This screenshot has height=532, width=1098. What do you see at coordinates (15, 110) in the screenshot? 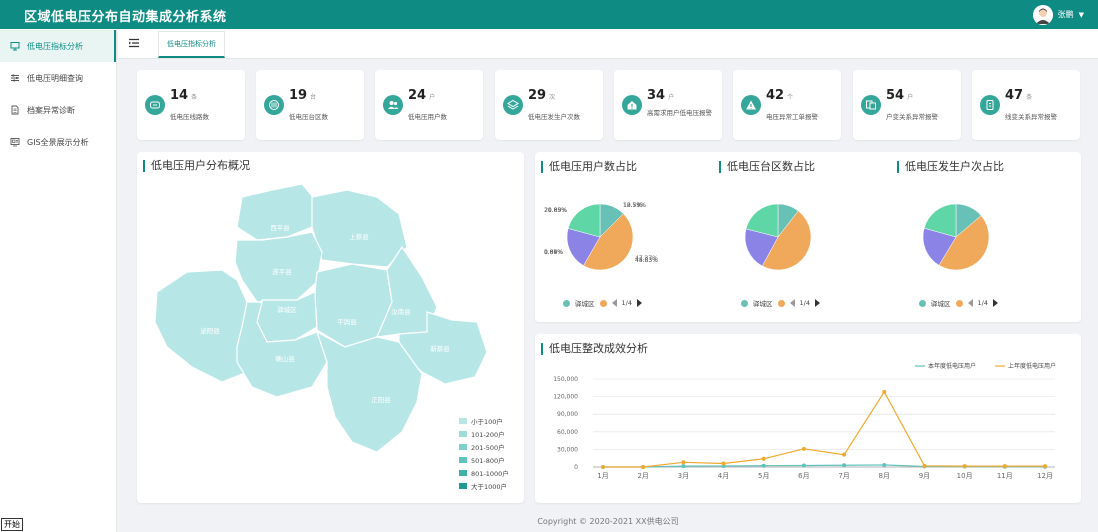
I see `document-icon` at bounding box center [15, 110].